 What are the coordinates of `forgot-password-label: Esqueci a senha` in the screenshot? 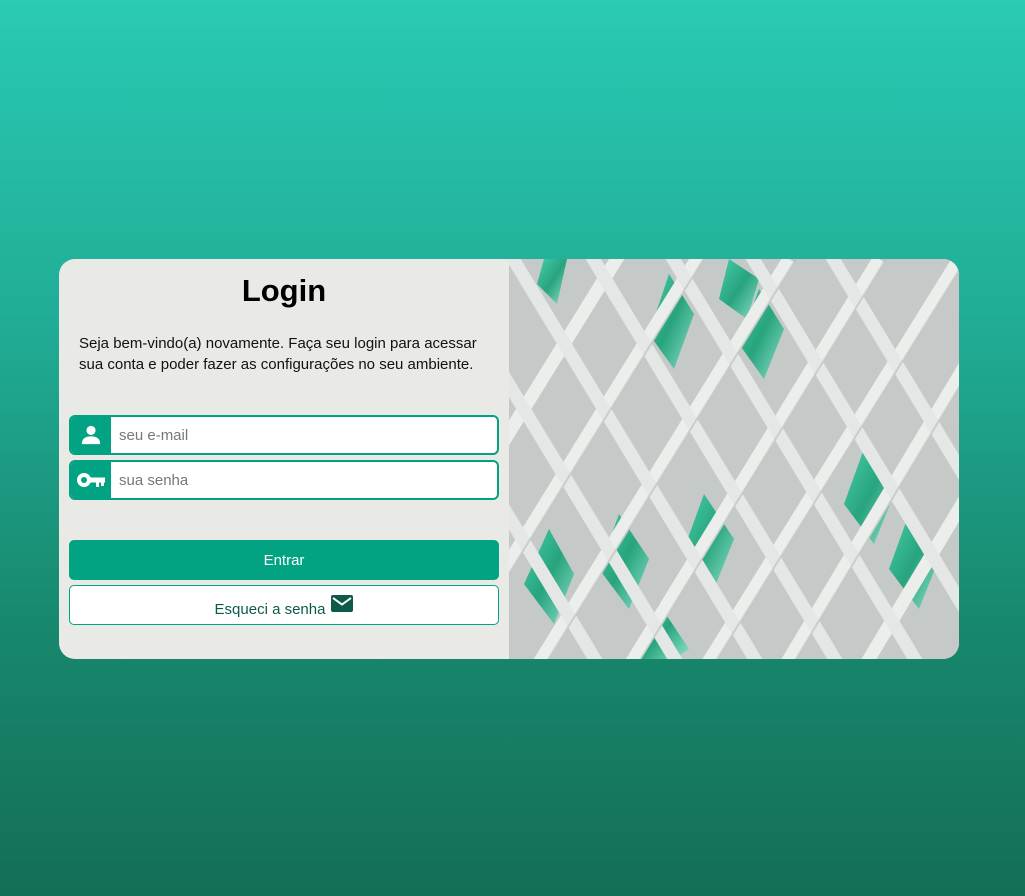 It's located at (270, 609).